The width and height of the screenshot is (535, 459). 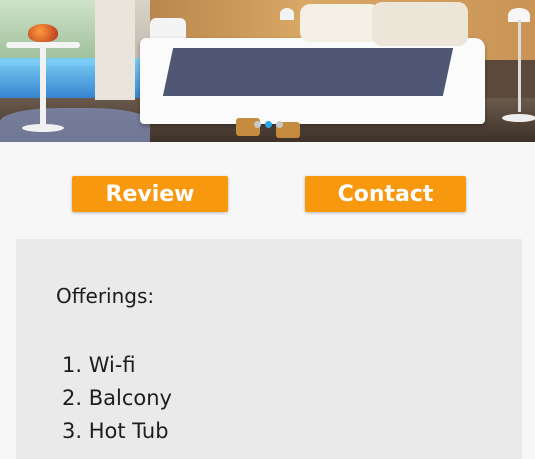 I want to click on carousel-indicator, so click(x=268, y=124).